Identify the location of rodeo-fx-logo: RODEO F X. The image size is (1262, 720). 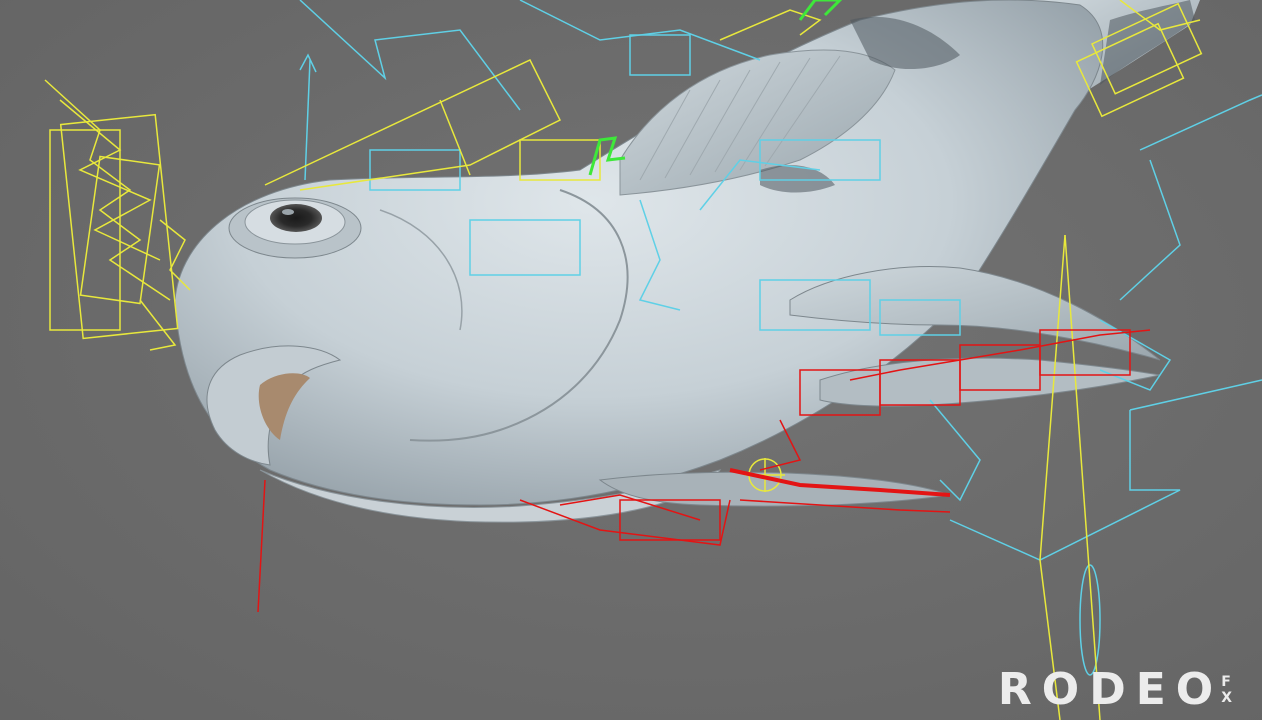
(1115, 690).